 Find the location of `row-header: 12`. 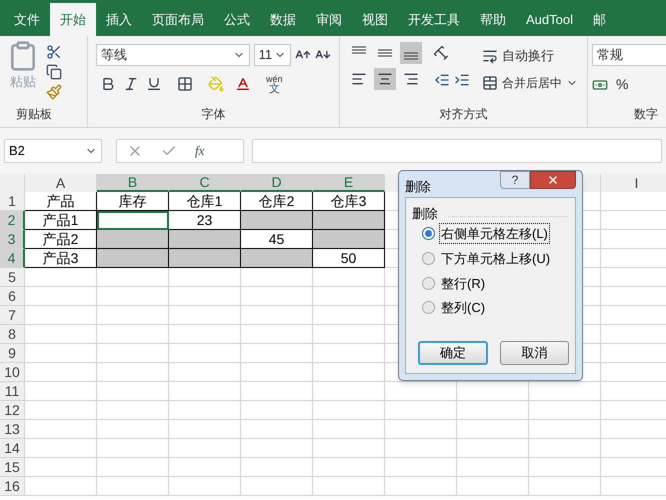

row-header: 12 is located at coordinates (12, 410).